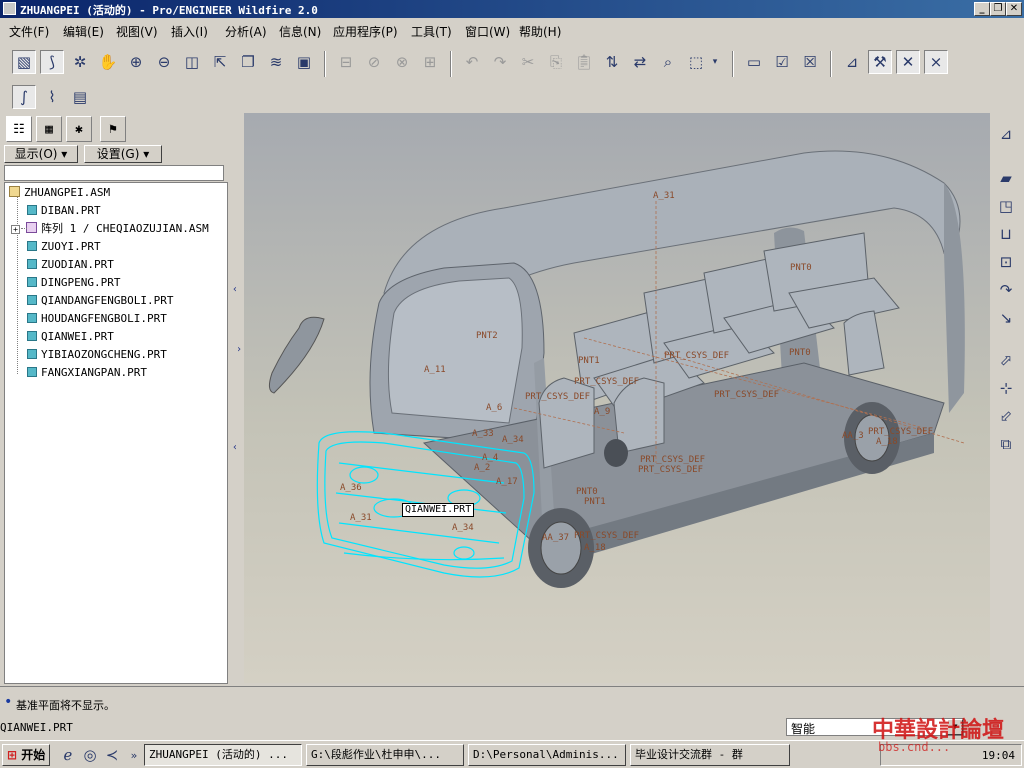 Image resolution: width=1024 pixels, height=768 pixels. I want to click on cut-icon: ✂, so click(528, 62).